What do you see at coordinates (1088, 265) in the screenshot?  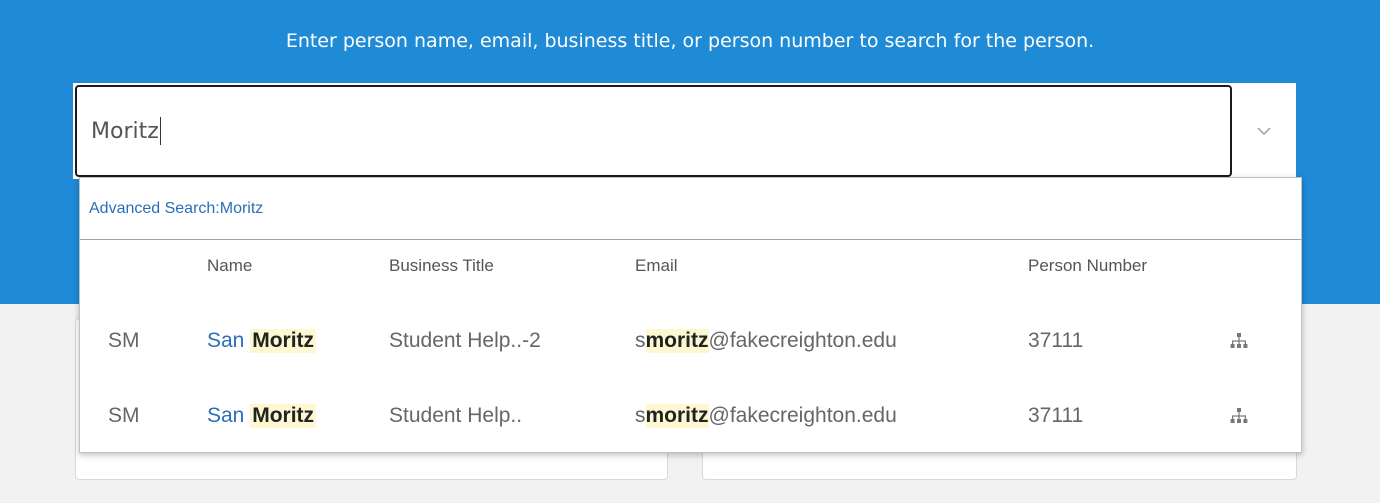 I see `column-header-person-number: Person Number` at bounding box center [1088, 265].